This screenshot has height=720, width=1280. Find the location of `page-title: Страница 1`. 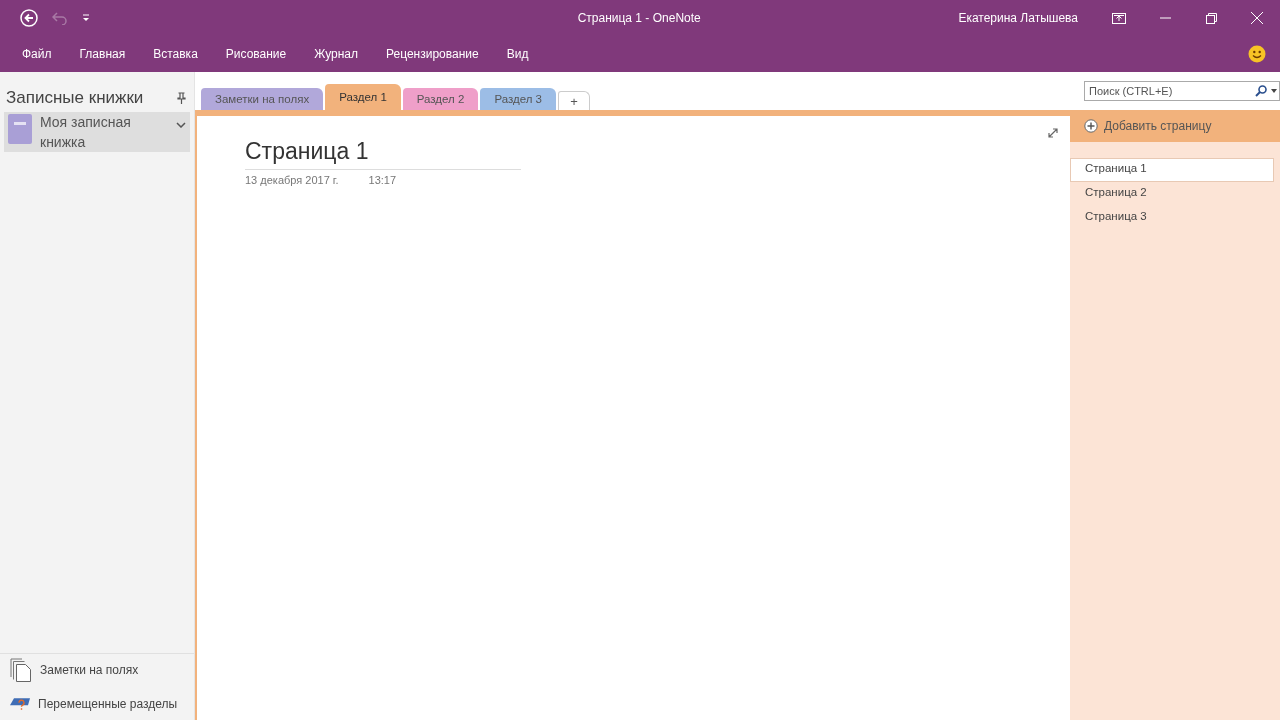

page-title: Страница 1 is located at coordinates (383, 154).